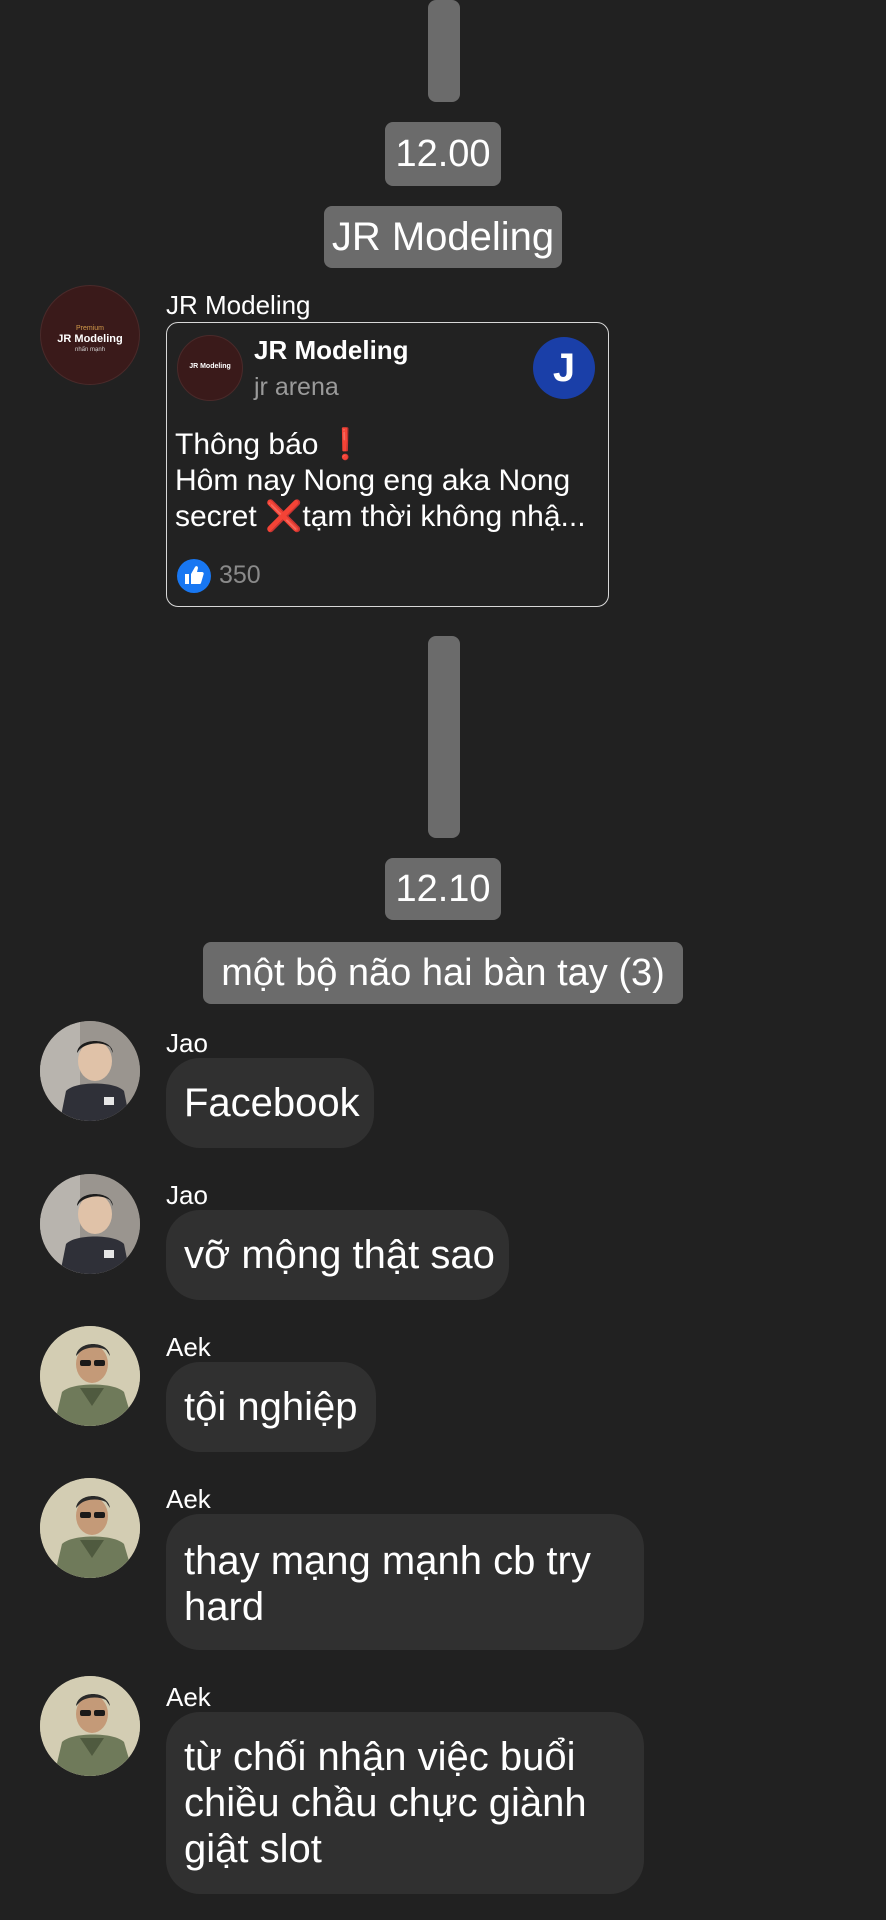 The width and height of the screenshot is (886, 1920). What do you see at coordinates (296, 387) in the screenshot?
I see `post-page-subtitle: jr arena` at bounding box center [296, 387].